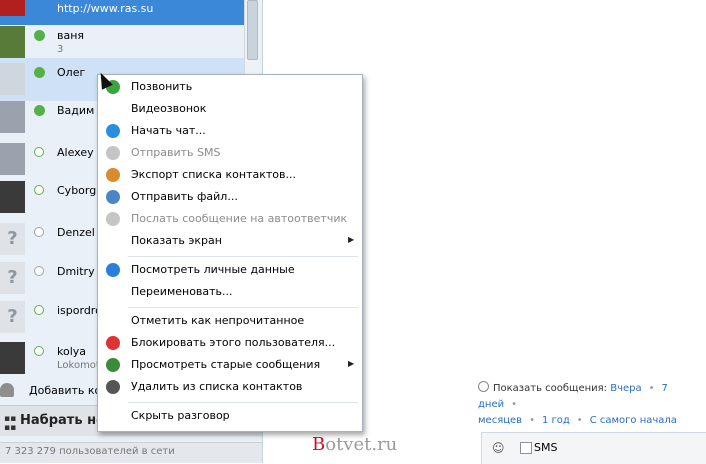 This screenshot has width=706, height=464. Describe the element at coordinates (355, 444) in the screenshot. I see `watermark: Botvet.ru` at that location.